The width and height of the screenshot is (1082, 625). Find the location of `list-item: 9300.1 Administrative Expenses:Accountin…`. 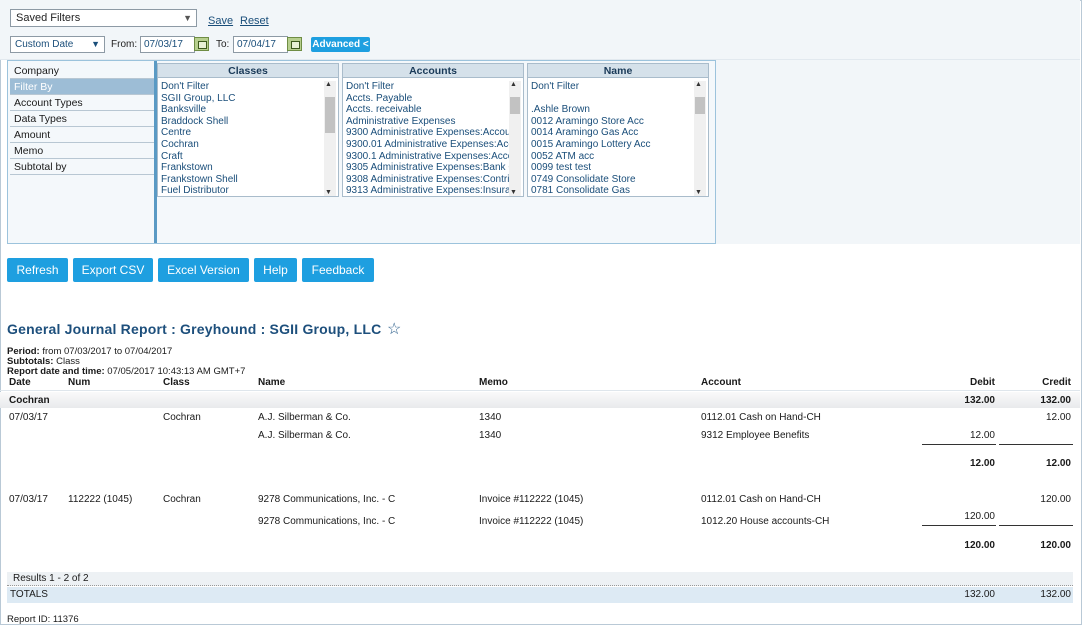

list-item: 9300.1 Administrative Expenses:Accountin… is located at coordinates (427, 157).